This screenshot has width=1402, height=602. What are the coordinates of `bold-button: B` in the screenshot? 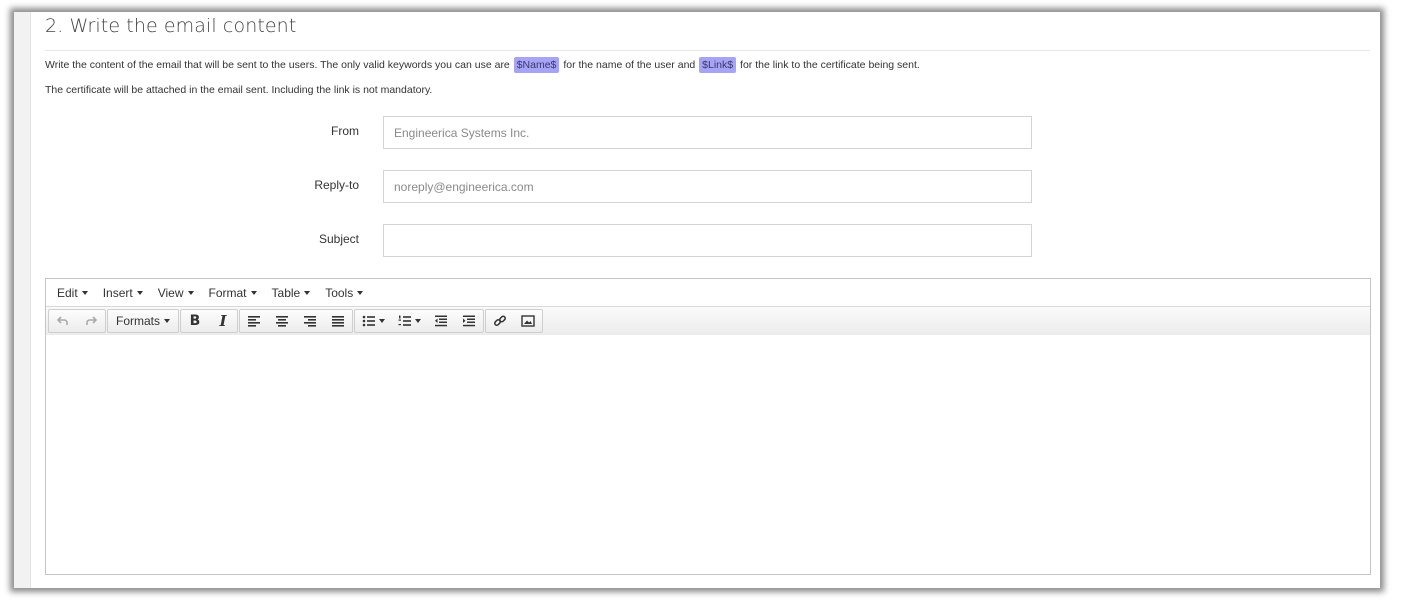 It's located at (195, 321).